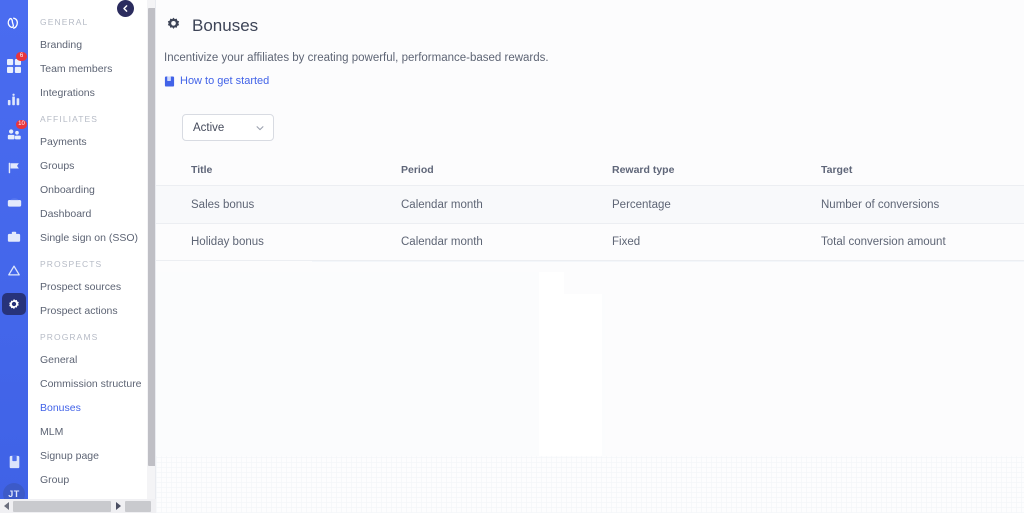  What do you see at coordinates (91, 408) in the screenshot?
I see `sidebar-item-bonuses: Bonuses` at bounding box center [91, 408].